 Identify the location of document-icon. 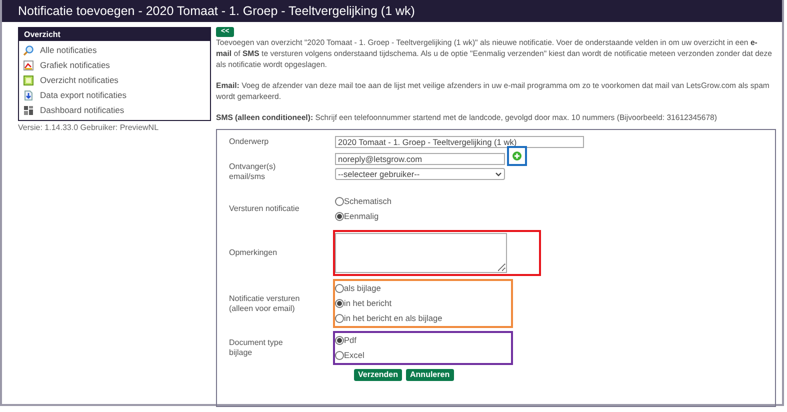
(28, 95).